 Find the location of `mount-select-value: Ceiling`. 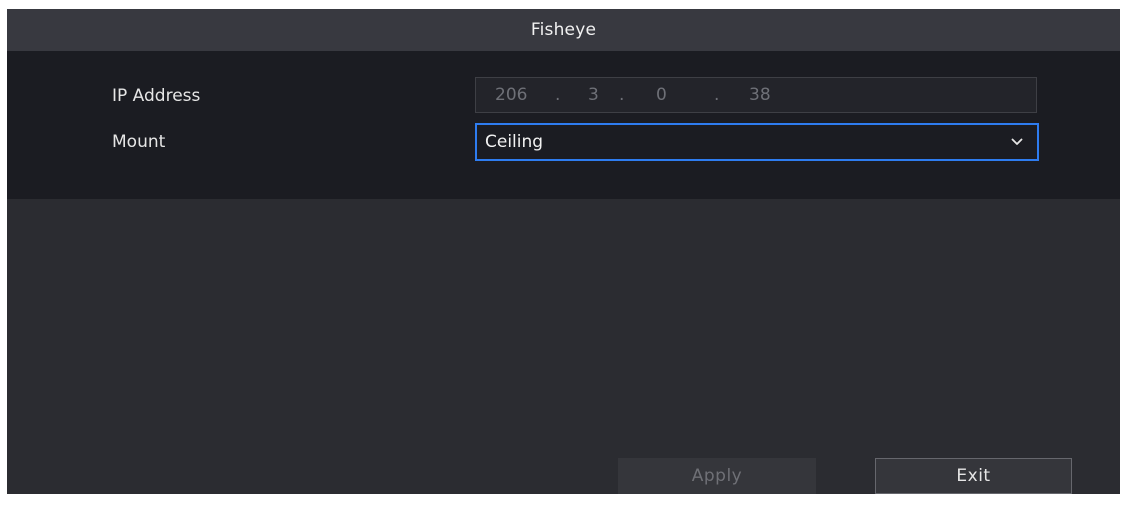

mount-select-value: Ceiling is located at coordinates (514, 142).